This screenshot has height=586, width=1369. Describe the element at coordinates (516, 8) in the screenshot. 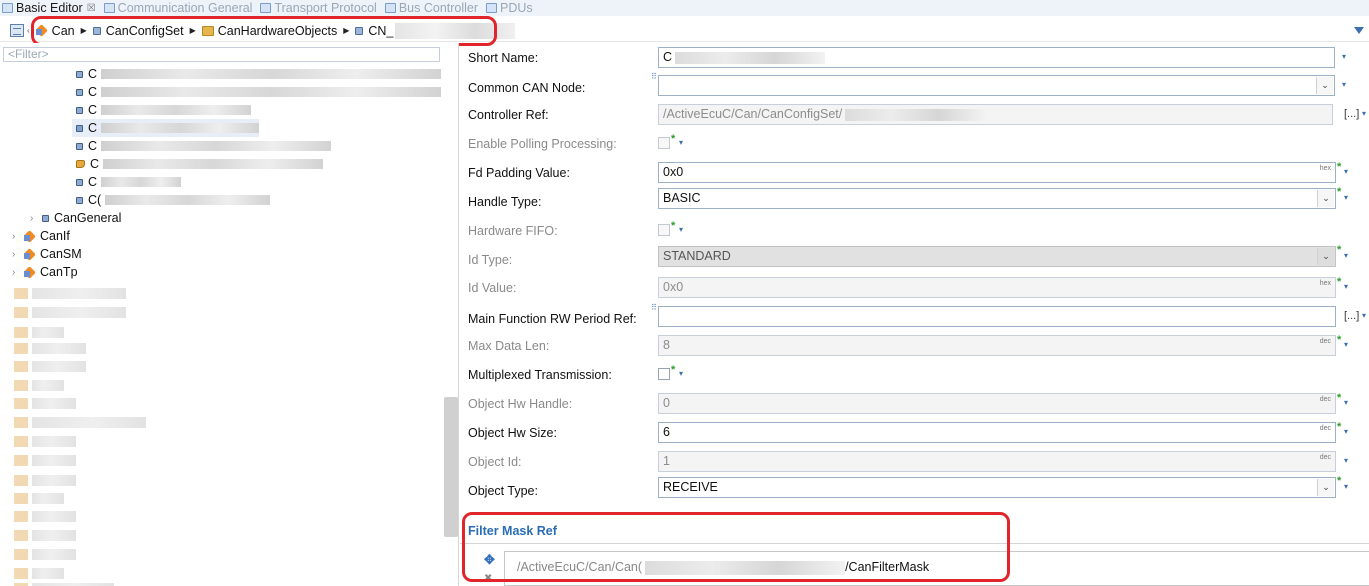

I see `tab-label: PDUs` at that location.